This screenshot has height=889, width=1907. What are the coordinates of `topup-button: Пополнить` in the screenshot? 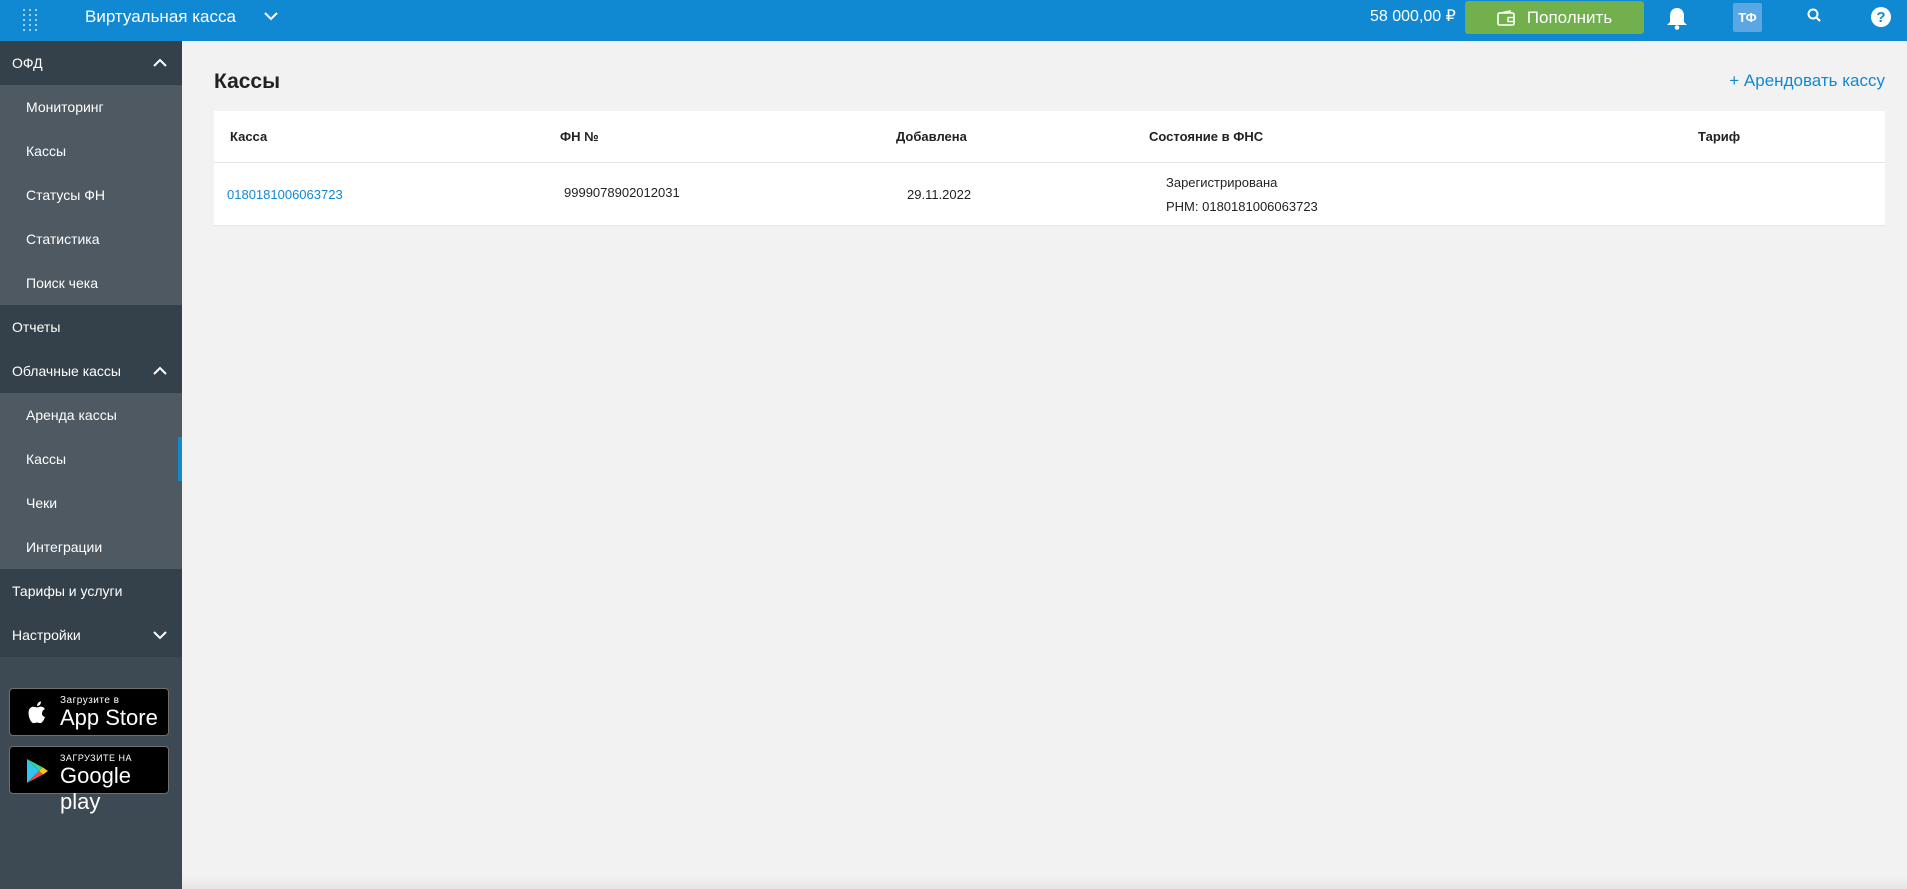 It's located at (1554, 17).